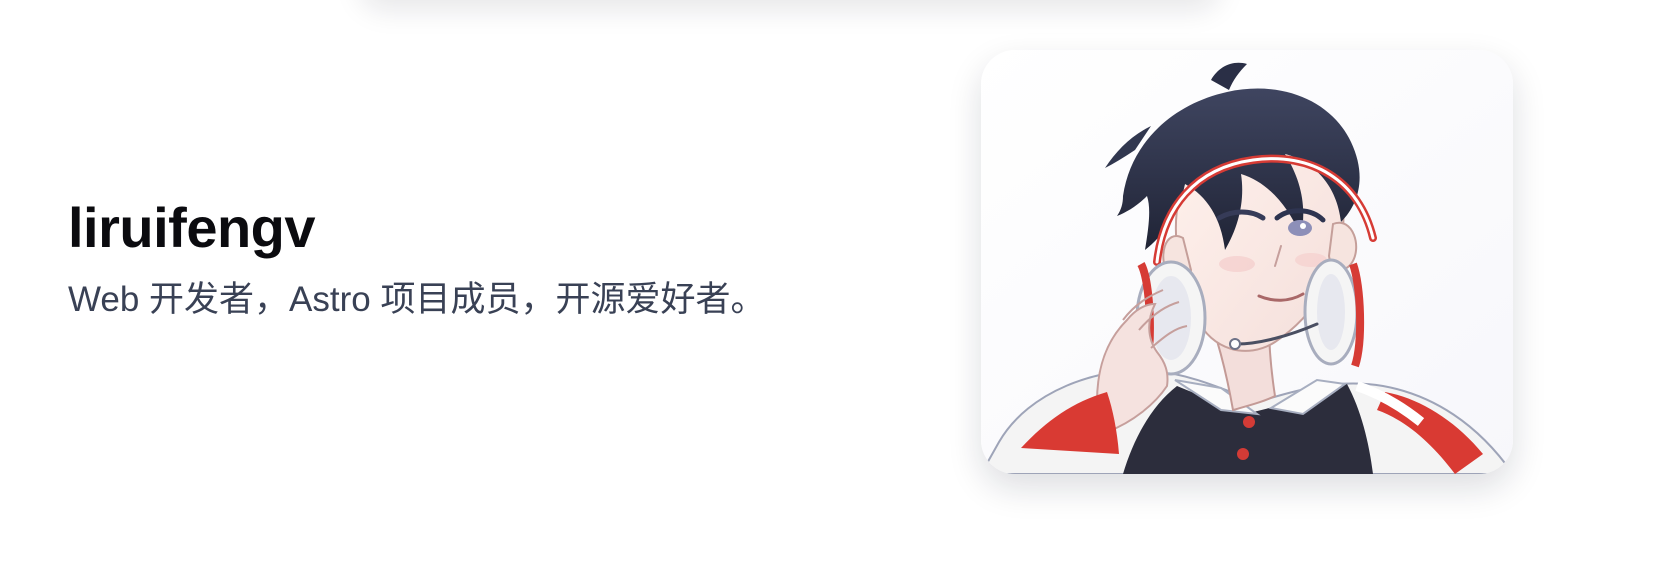  Describe the element at coordinates (192, 227) in the screenshot. I see `profile-name: liruifengv` at that location.